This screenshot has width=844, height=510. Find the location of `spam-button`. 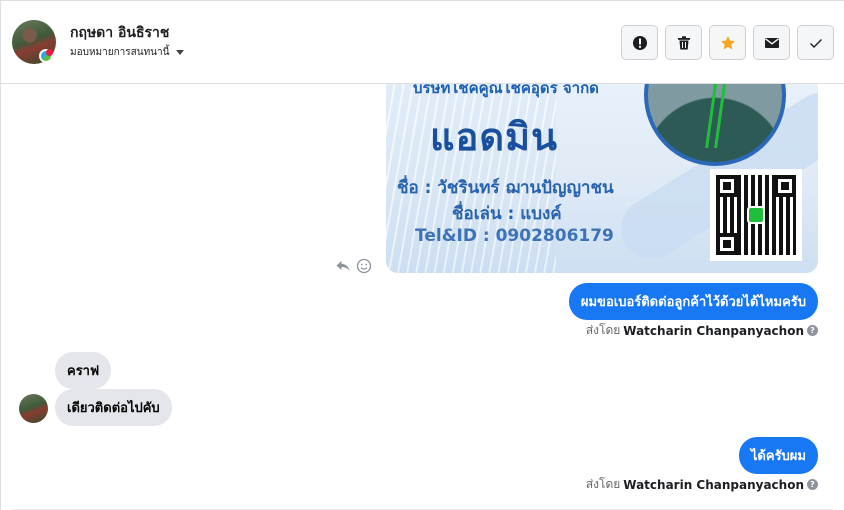

spam-button is located at coordinates (639, 42).